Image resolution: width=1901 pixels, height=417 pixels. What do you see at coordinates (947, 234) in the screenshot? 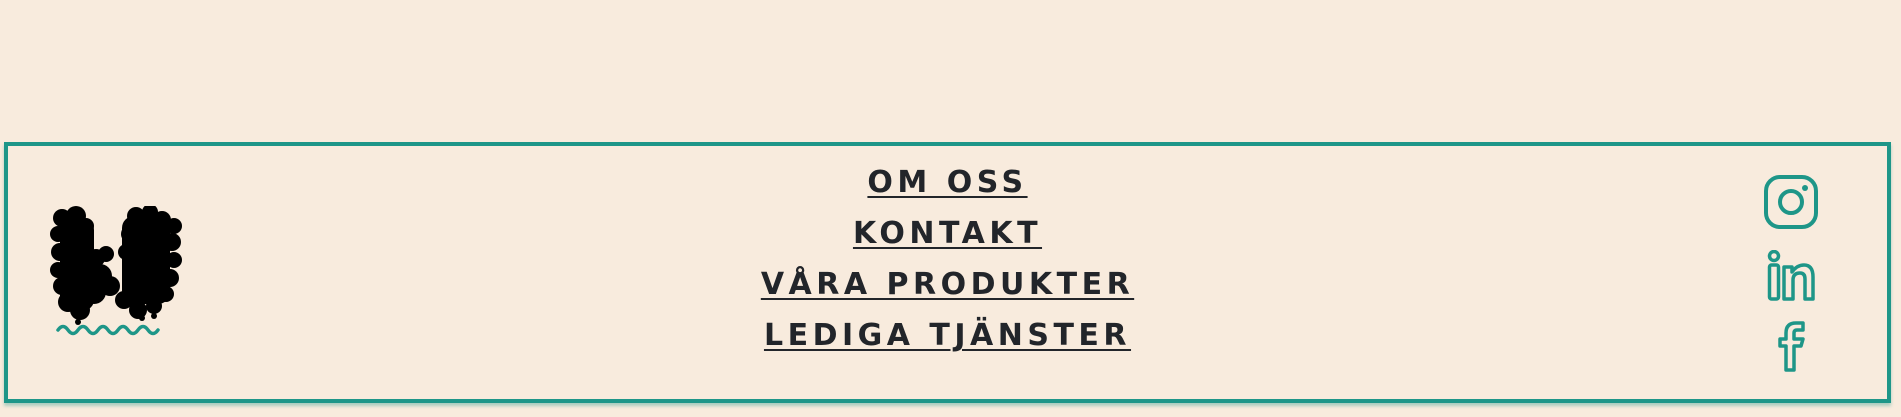
I see `nav-link-kontakt: KONTAKT` at bounding box center [947, 234].